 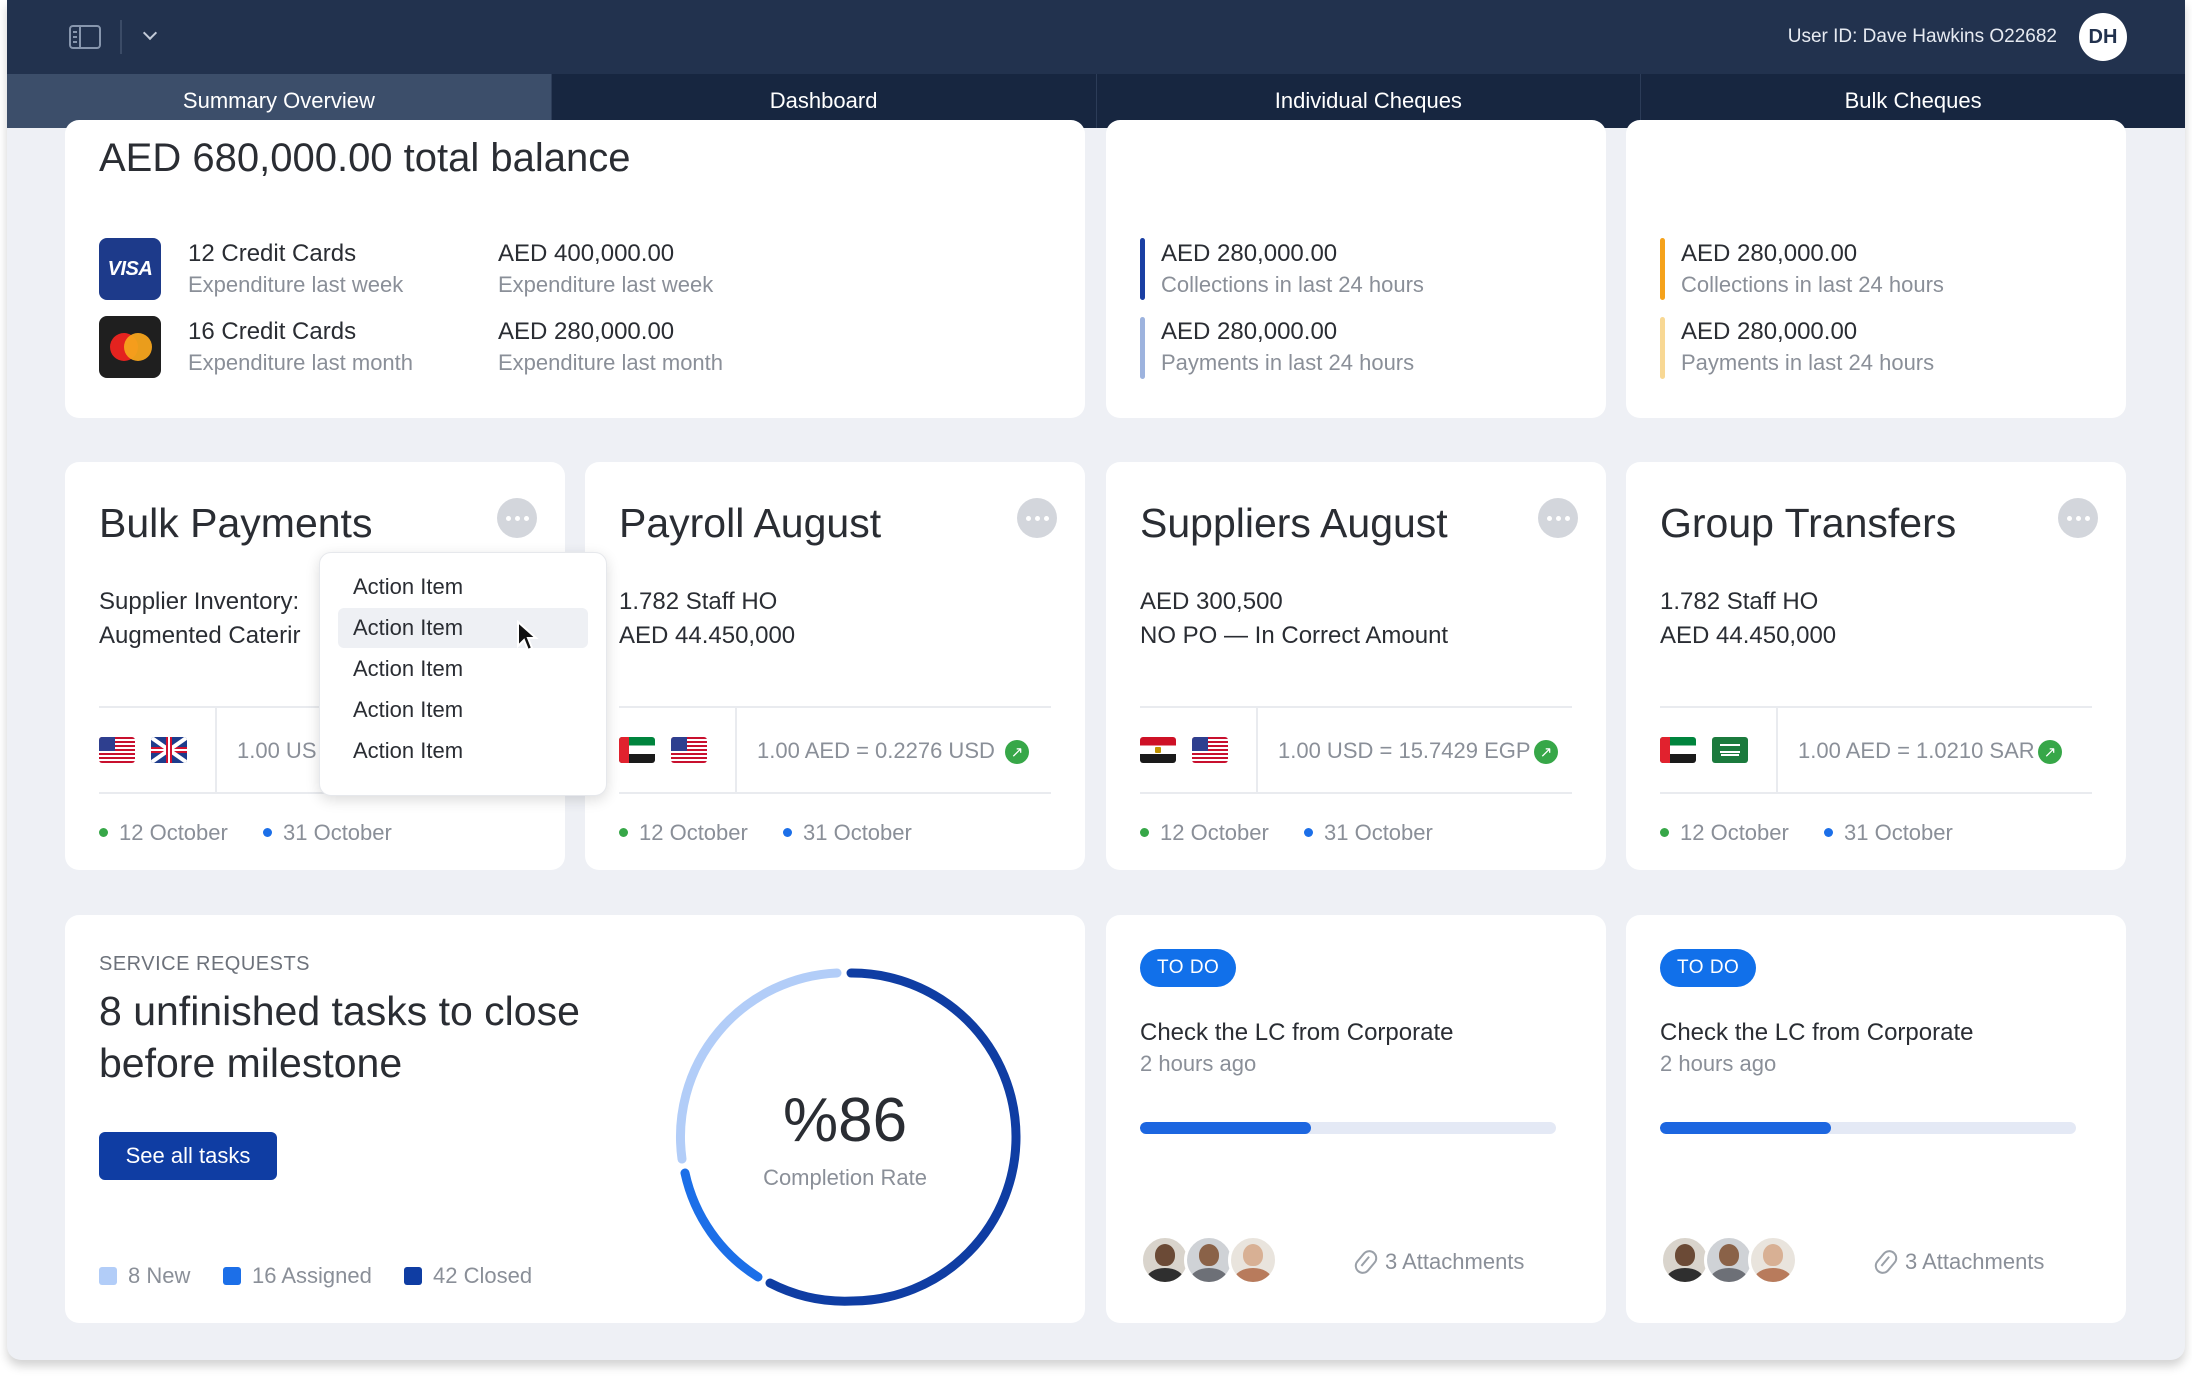 I want to click on card-title: Group Transfers, so click(x=1808, y=523).